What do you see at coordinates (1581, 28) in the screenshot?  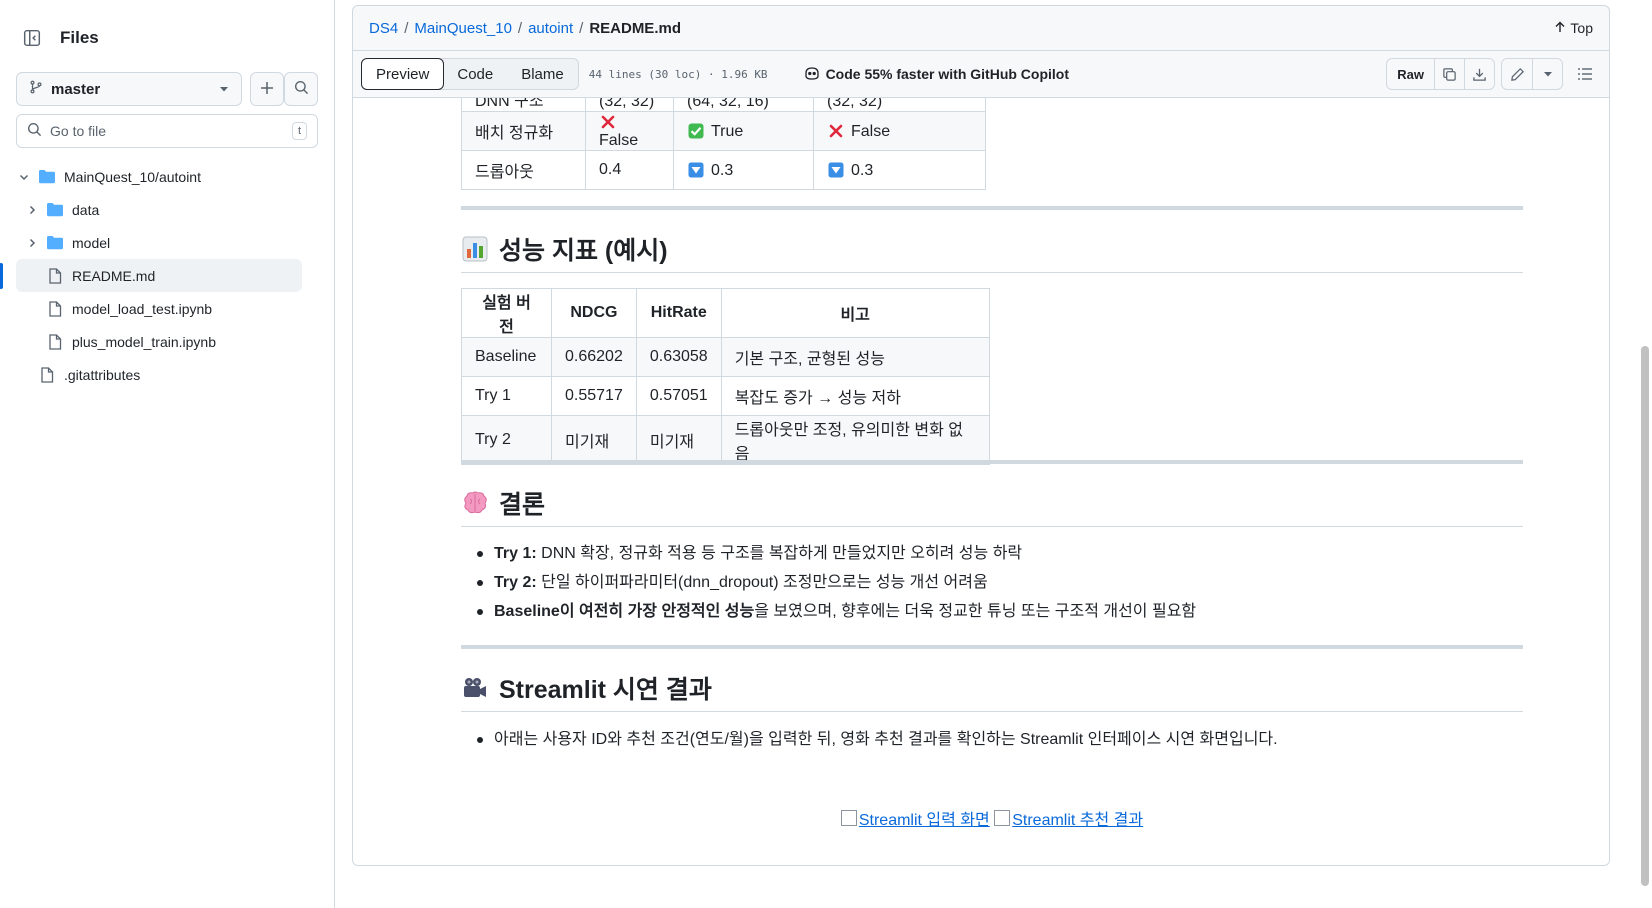 I see `top-label: Top` at bounding box center [1581, 28].